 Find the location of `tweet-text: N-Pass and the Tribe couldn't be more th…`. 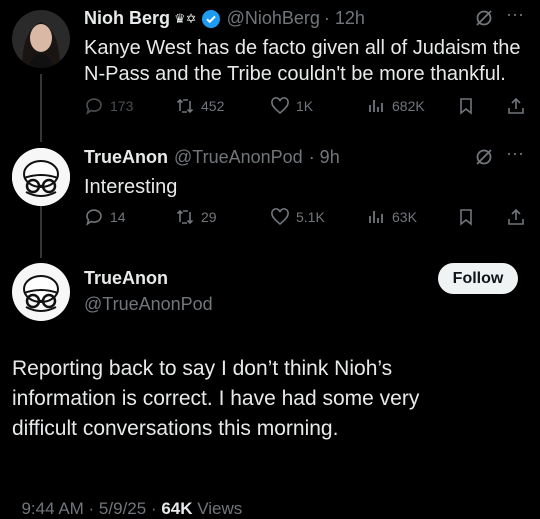

tweet-text: N-Pass and the Tribe couldn't be more th… is located at coordinates (295, 74).